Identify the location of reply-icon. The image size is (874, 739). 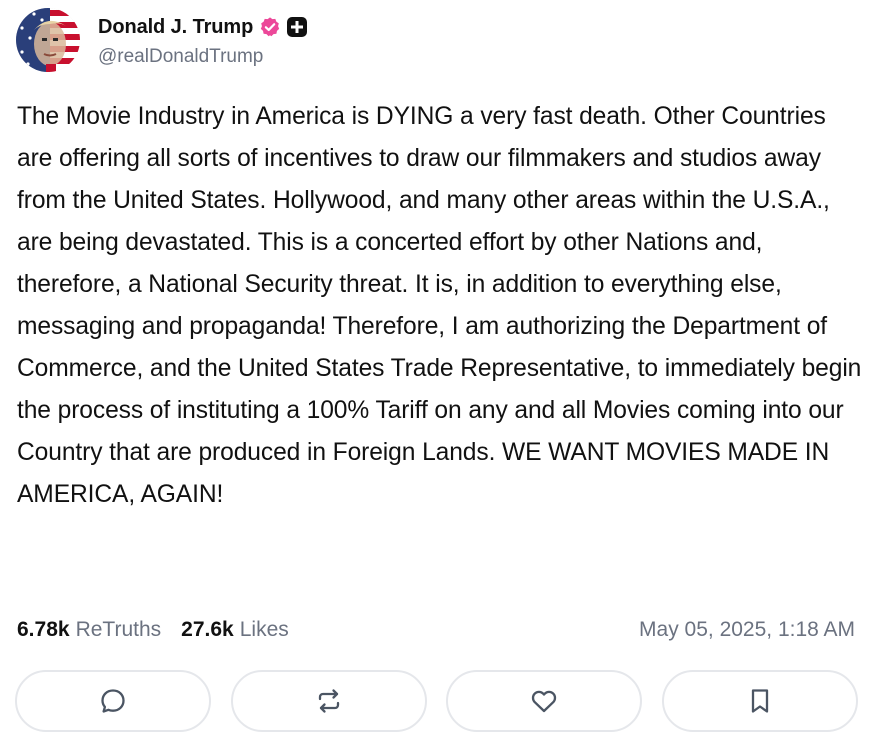
(113, 701).